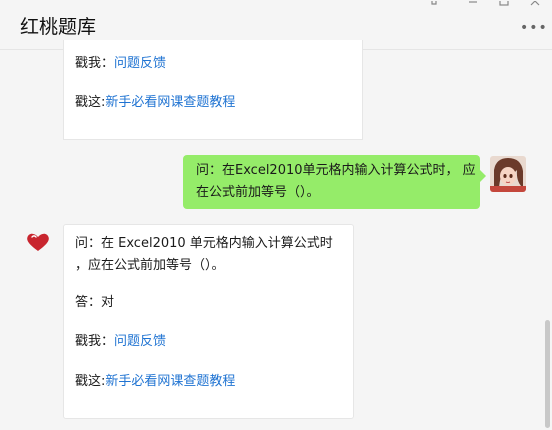  Describe the element at coordinates (327, 170) in the screenshot. I see `self-question-line1: 问：在Excel2010单元格内输入计算公式时，` at that location.